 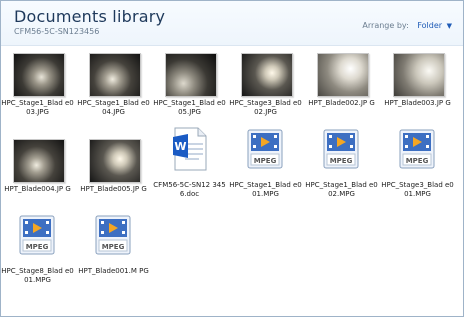 What do you see at coordinates (37, 189) in the screenshot?
I see `file-label: HPT_Blade004.JP G` at bounding box center [37, 189].